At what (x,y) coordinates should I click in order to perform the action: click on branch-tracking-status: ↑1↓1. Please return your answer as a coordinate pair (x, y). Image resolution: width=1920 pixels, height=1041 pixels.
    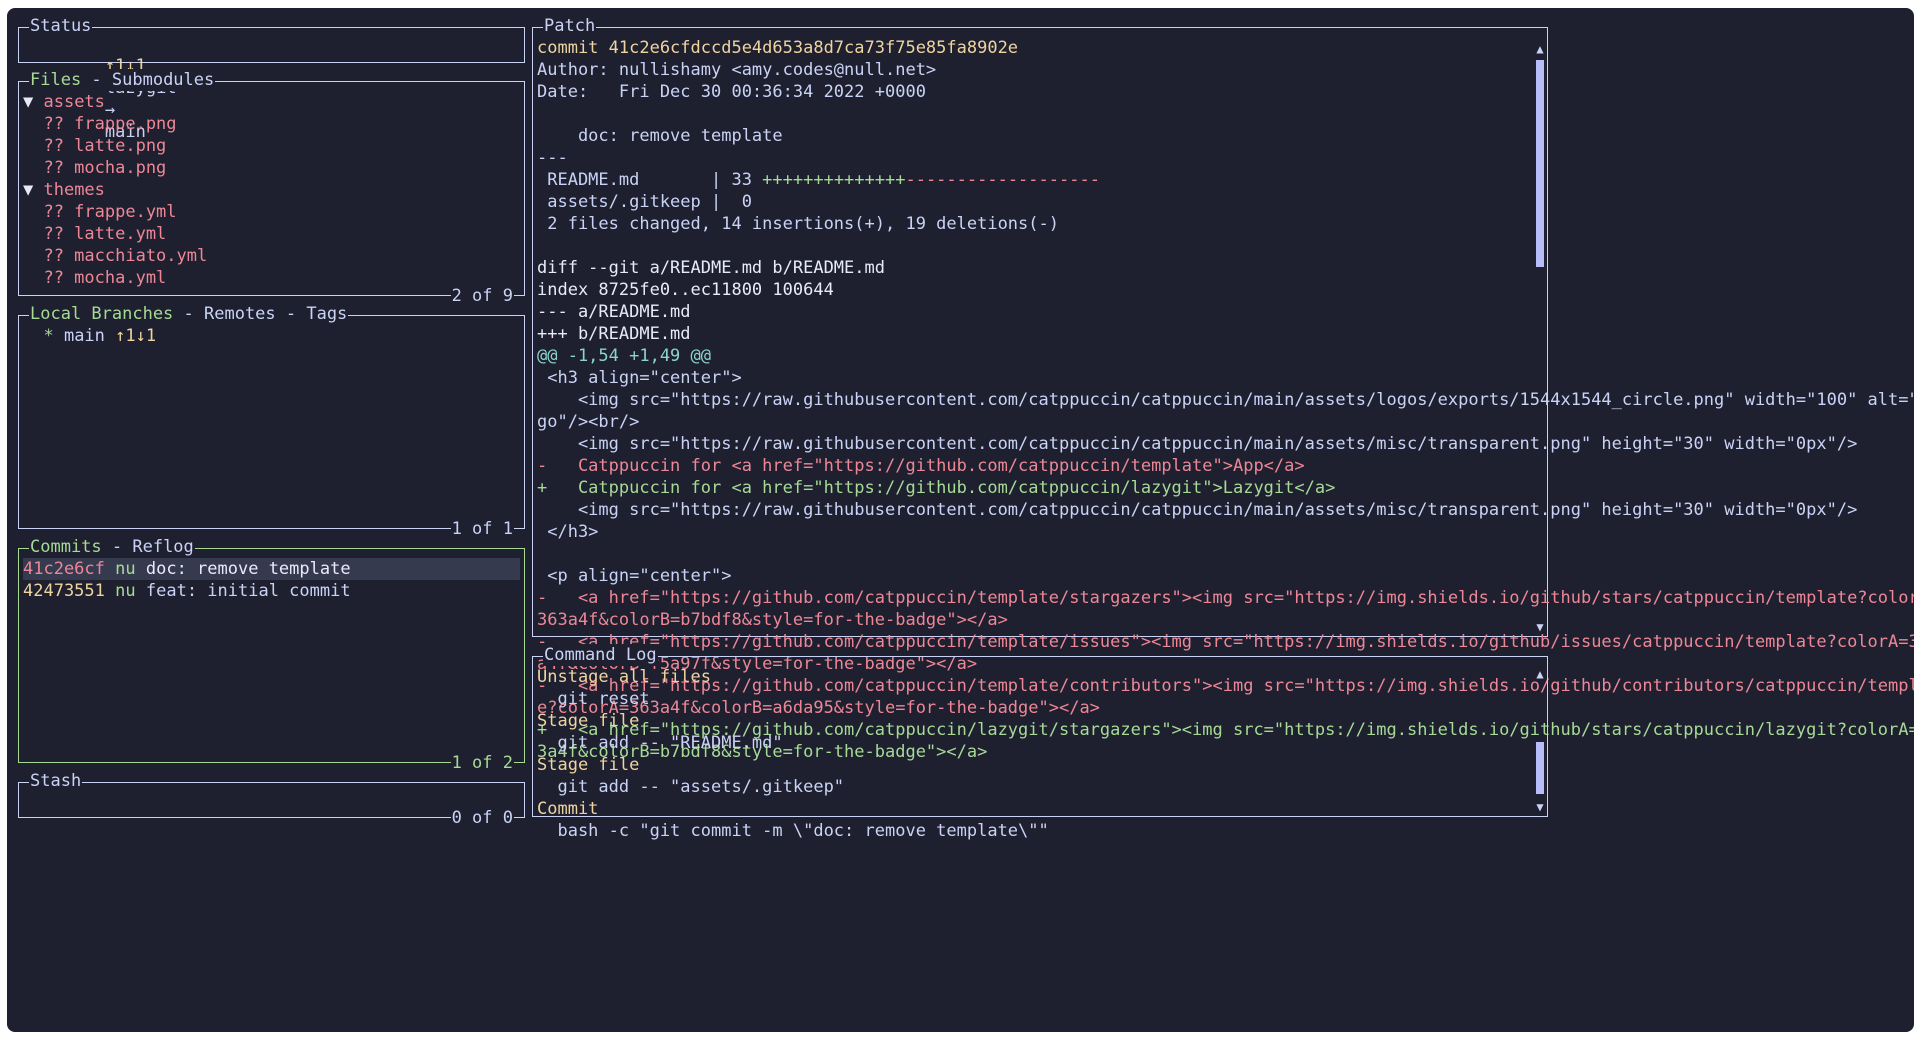
    Looking at the image, I should click on (136, 336).